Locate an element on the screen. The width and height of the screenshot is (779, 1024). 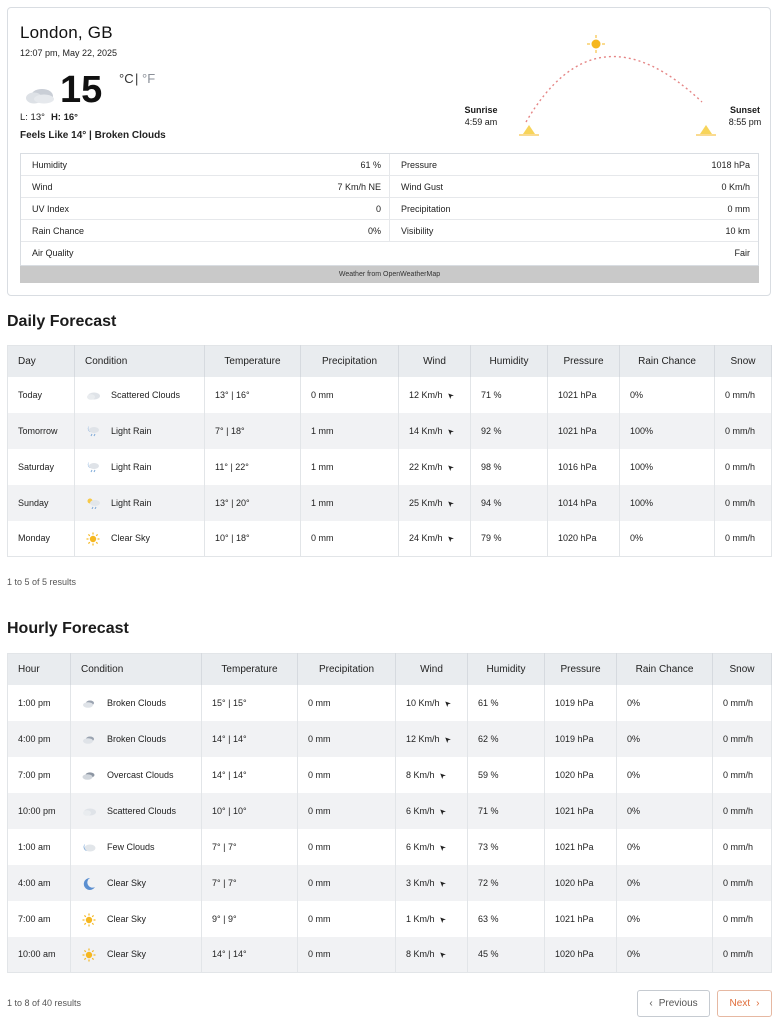
next-page-button: Next › is located at coordinates (744, 1003).